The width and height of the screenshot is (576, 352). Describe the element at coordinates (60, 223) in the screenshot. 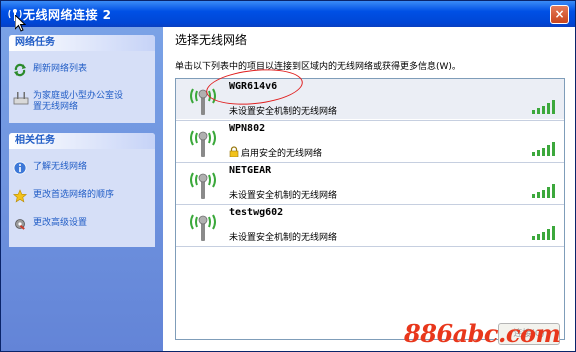

I see `change-advanced-settings-label: 更改高级设置` at that location.